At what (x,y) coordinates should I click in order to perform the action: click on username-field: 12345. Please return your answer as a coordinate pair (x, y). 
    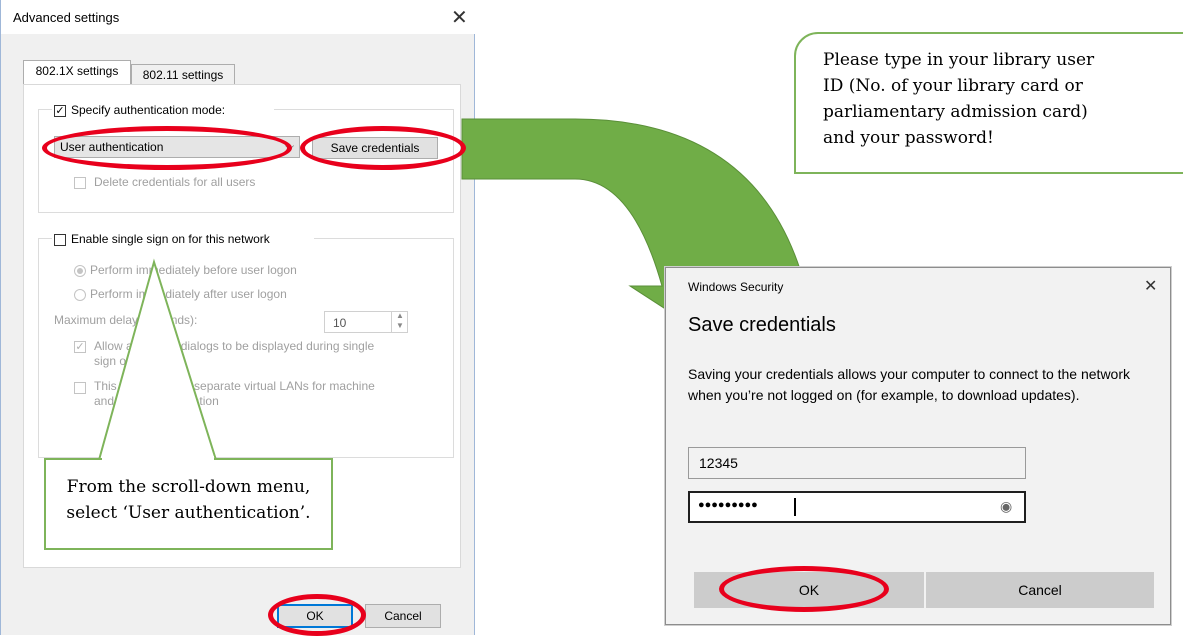
    Looking at the image, I should click on (857, 463).